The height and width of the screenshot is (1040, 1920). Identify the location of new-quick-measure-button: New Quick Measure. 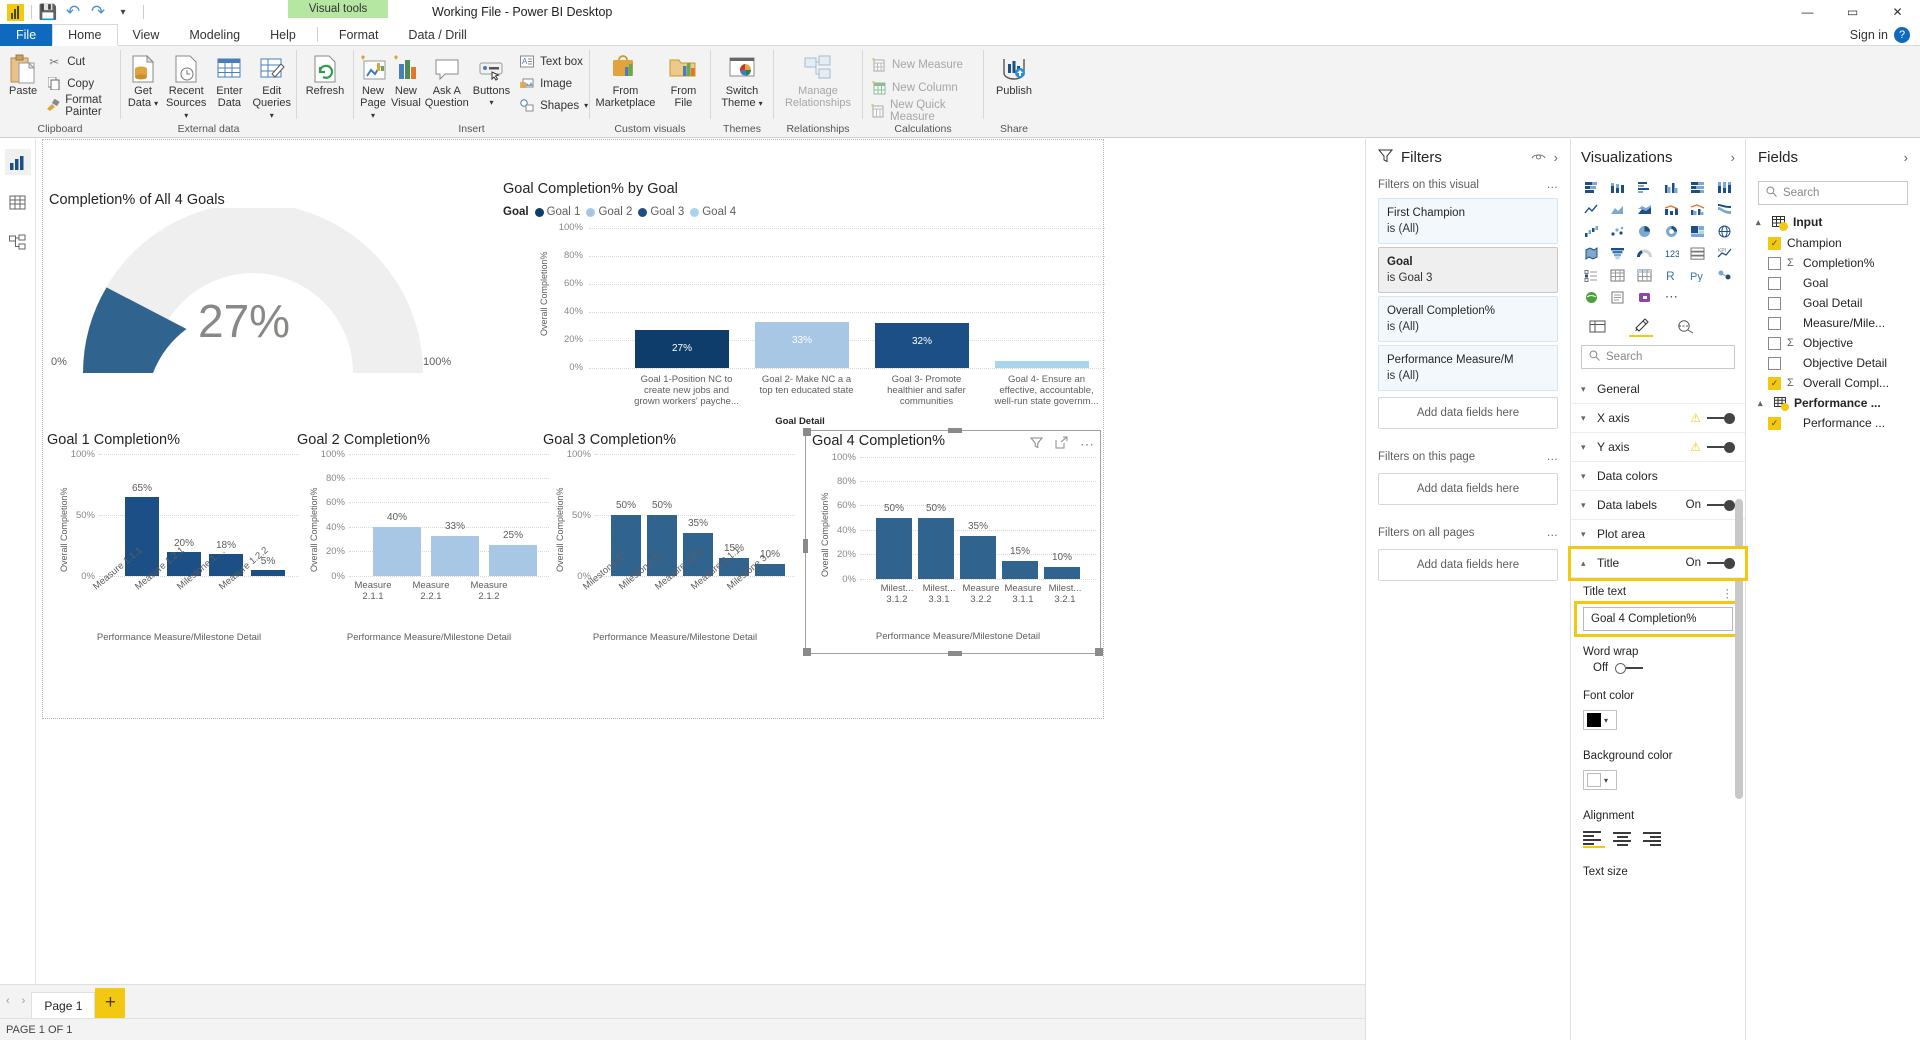
(923, 111).